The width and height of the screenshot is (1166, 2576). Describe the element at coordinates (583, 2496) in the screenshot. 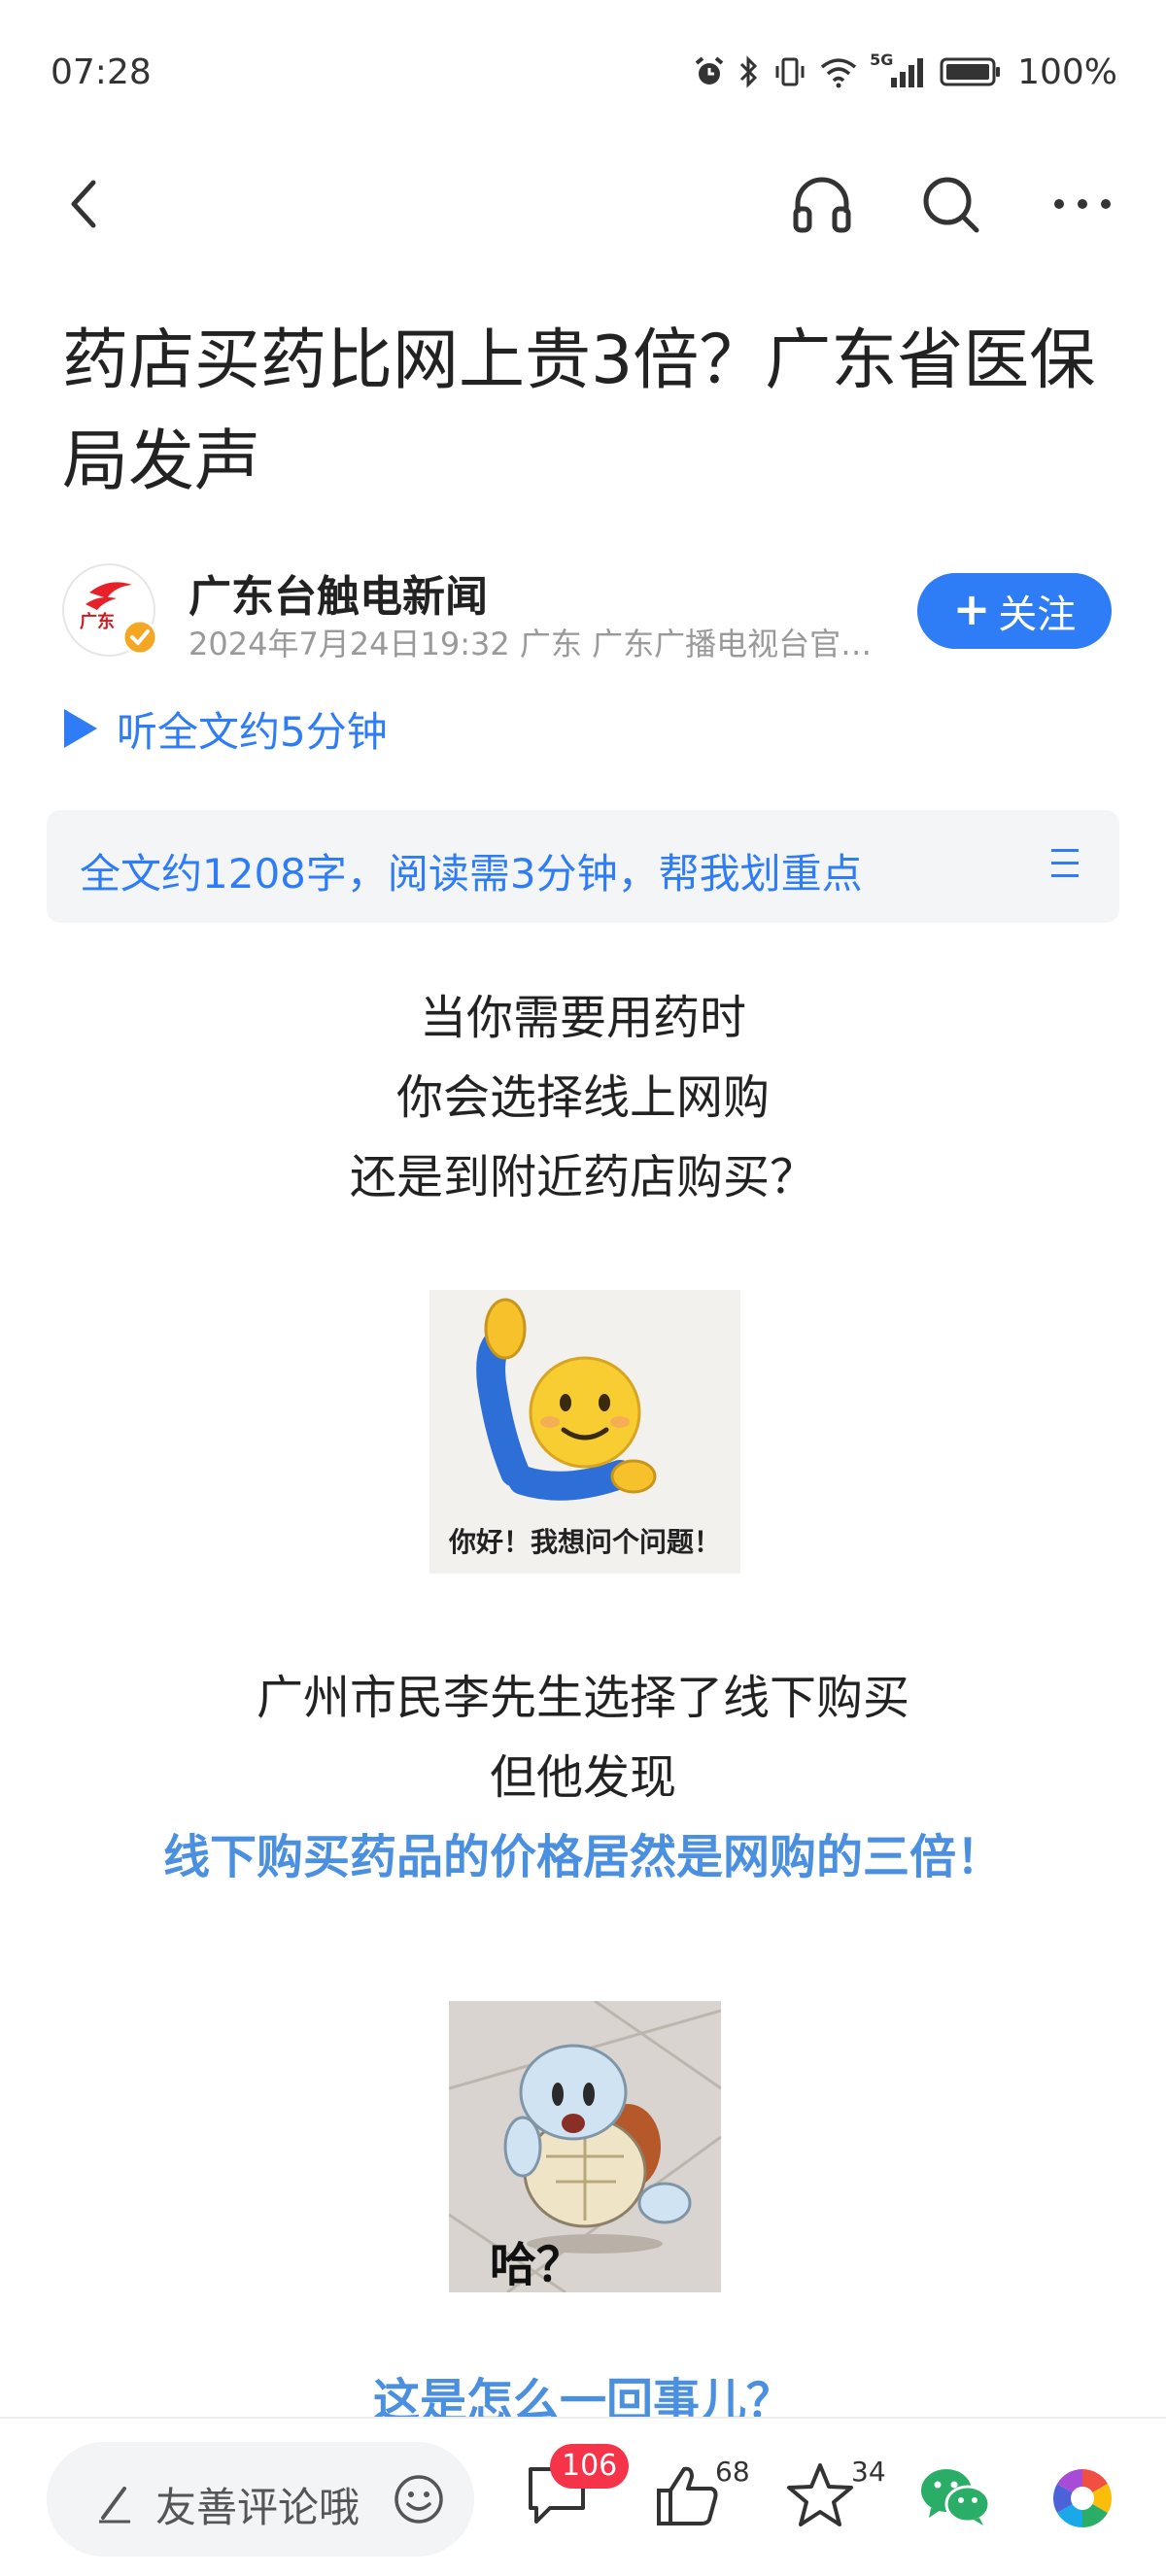

I see `bottom-action-bar: 友善评论哦 106 68 34` at that location.